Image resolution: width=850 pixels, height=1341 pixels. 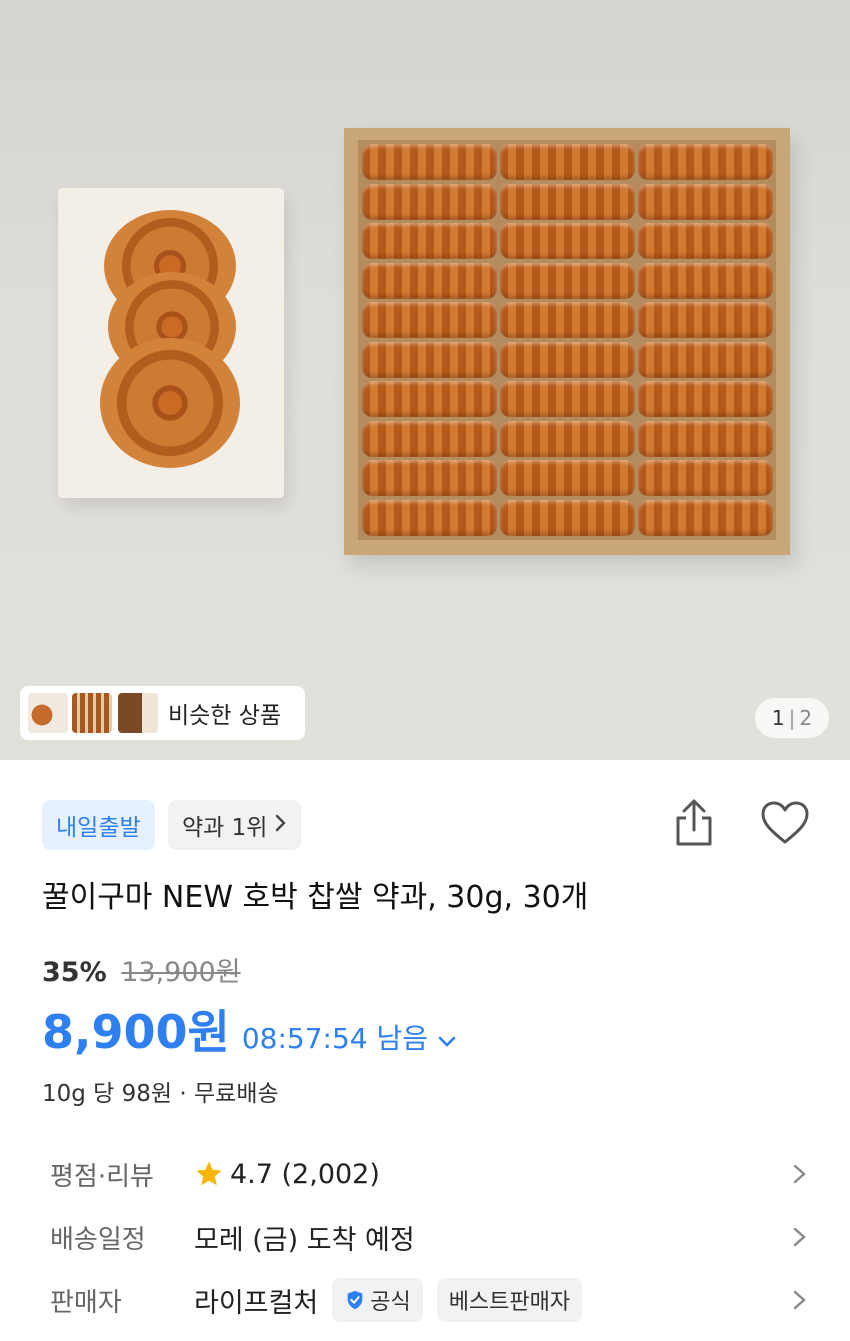 I want to click on delivery-schedule-row: 배송일정 모레 (금) 도착 예정, so click(x=430, y=1237).